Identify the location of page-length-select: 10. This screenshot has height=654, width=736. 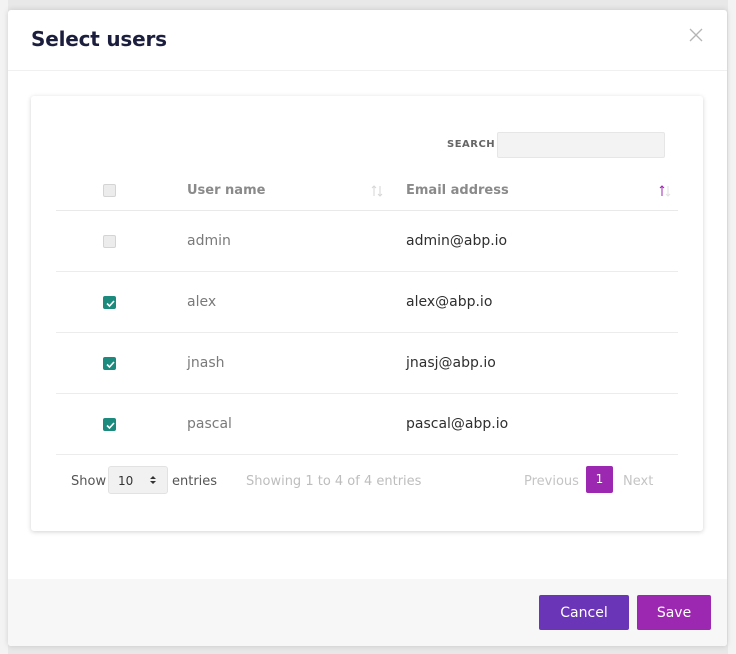
(138, 480).